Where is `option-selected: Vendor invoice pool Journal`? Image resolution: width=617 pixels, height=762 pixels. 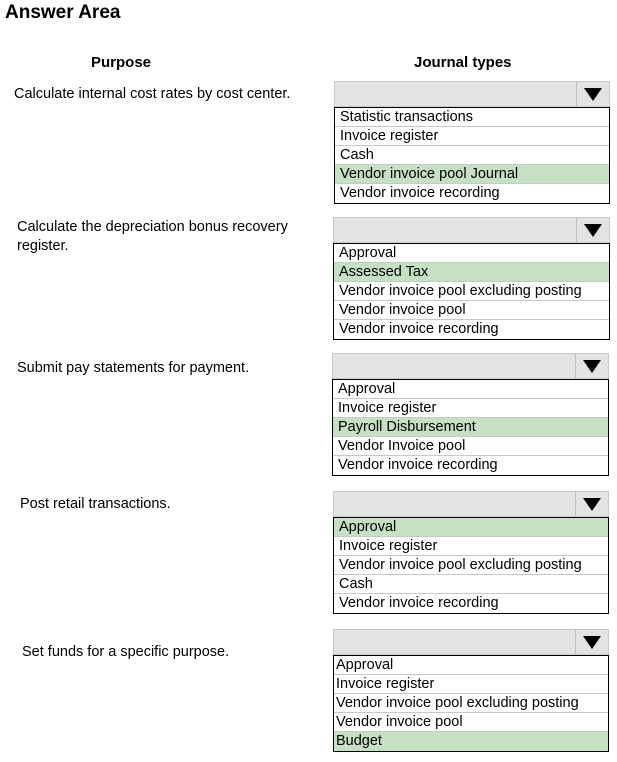 option-selected: Vendor invoice pool Journal is located at coordinates (472, 174).